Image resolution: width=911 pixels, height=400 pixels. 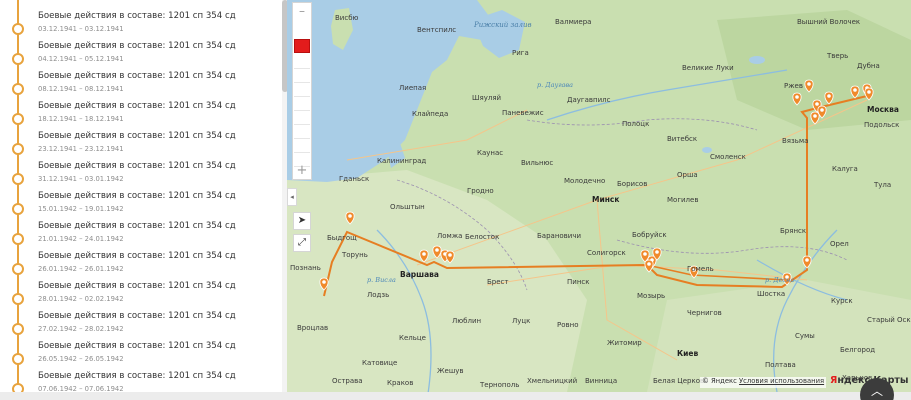 What do you see at coordinates (81, 119) in the screenshot?
I see `entry-date: 18.12.1941 – 18.12.1941` at bounding box center [81, 119].